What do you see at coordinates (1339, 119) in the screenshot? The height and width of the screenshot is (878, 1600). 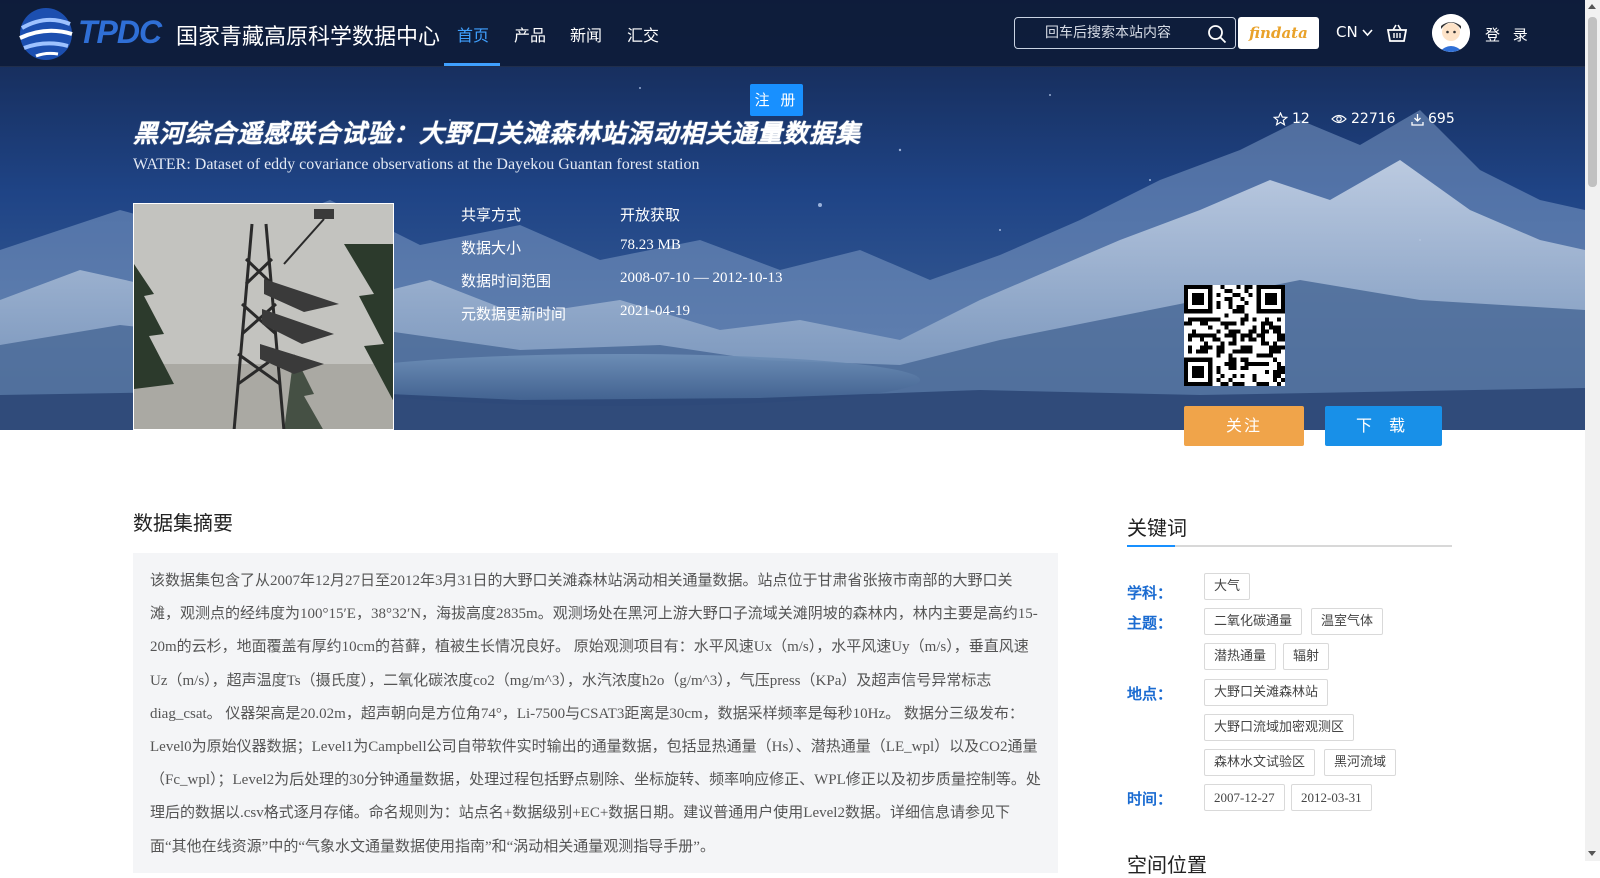 I see `eye-icon` at bounding box center [1339, 119].